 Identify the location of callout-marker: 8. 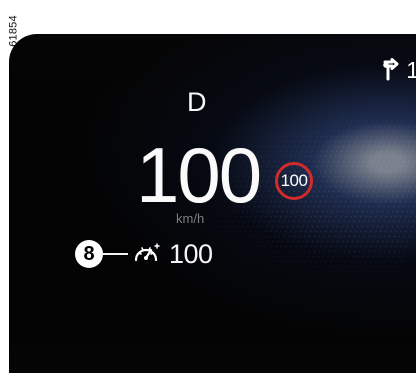
(89, 254).